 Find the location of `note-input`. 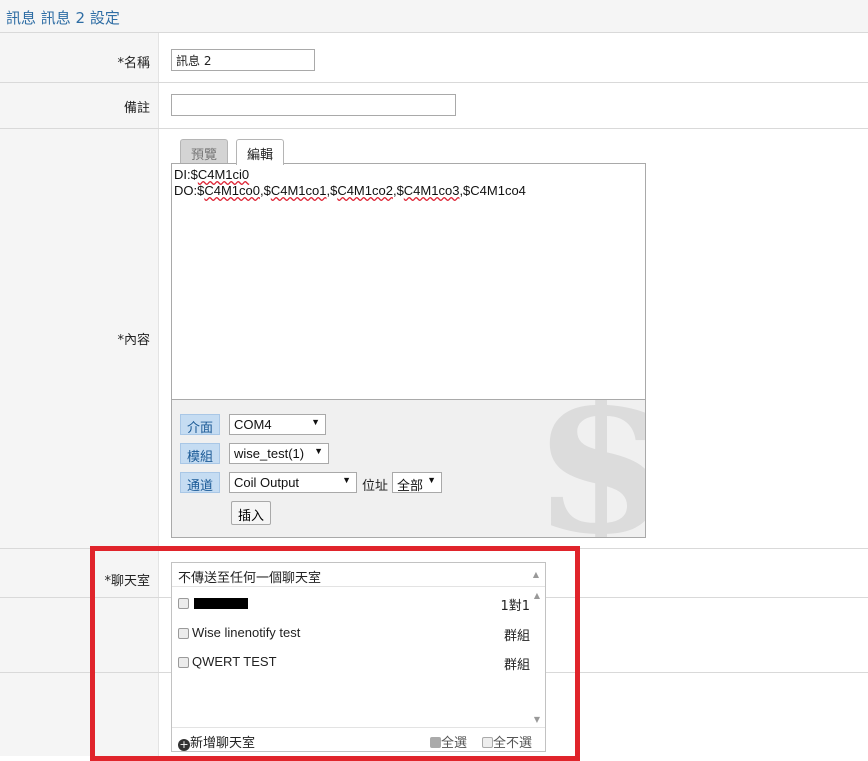

note-input is located at coordinates (313, 105).